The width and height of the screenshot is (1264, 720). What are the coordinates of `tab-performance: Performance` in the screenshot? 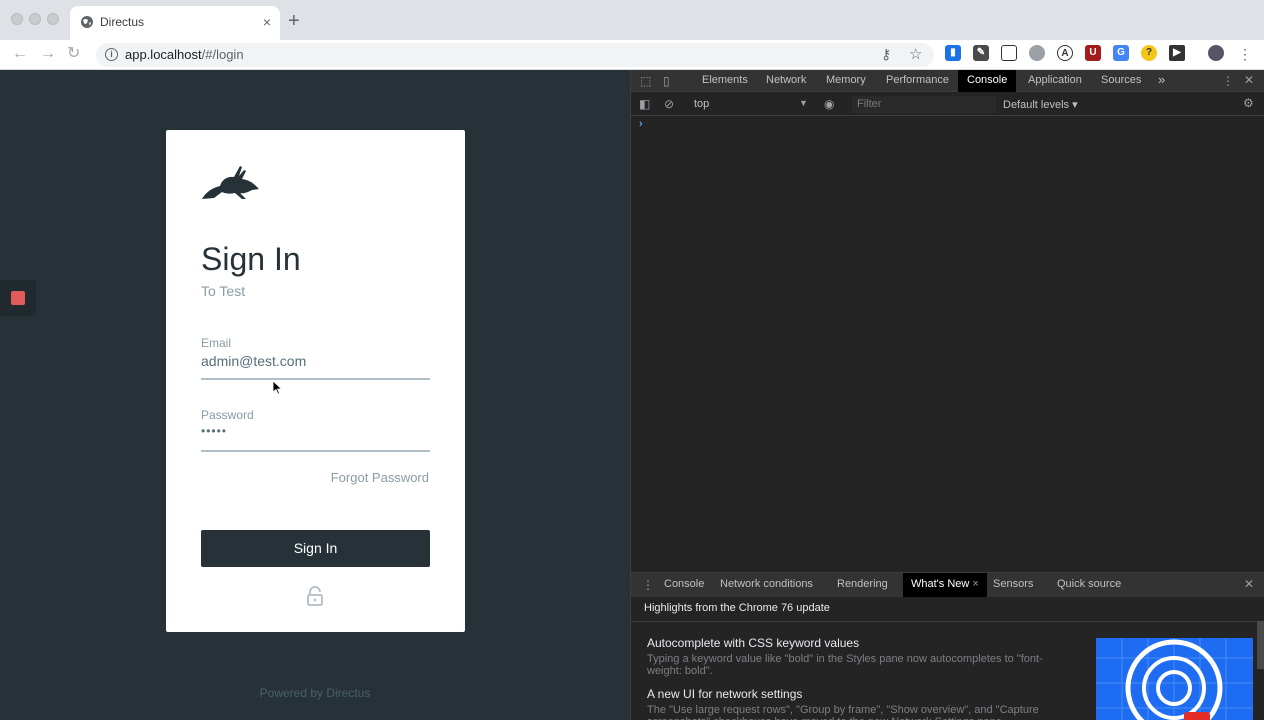 It's located at (917, 80).